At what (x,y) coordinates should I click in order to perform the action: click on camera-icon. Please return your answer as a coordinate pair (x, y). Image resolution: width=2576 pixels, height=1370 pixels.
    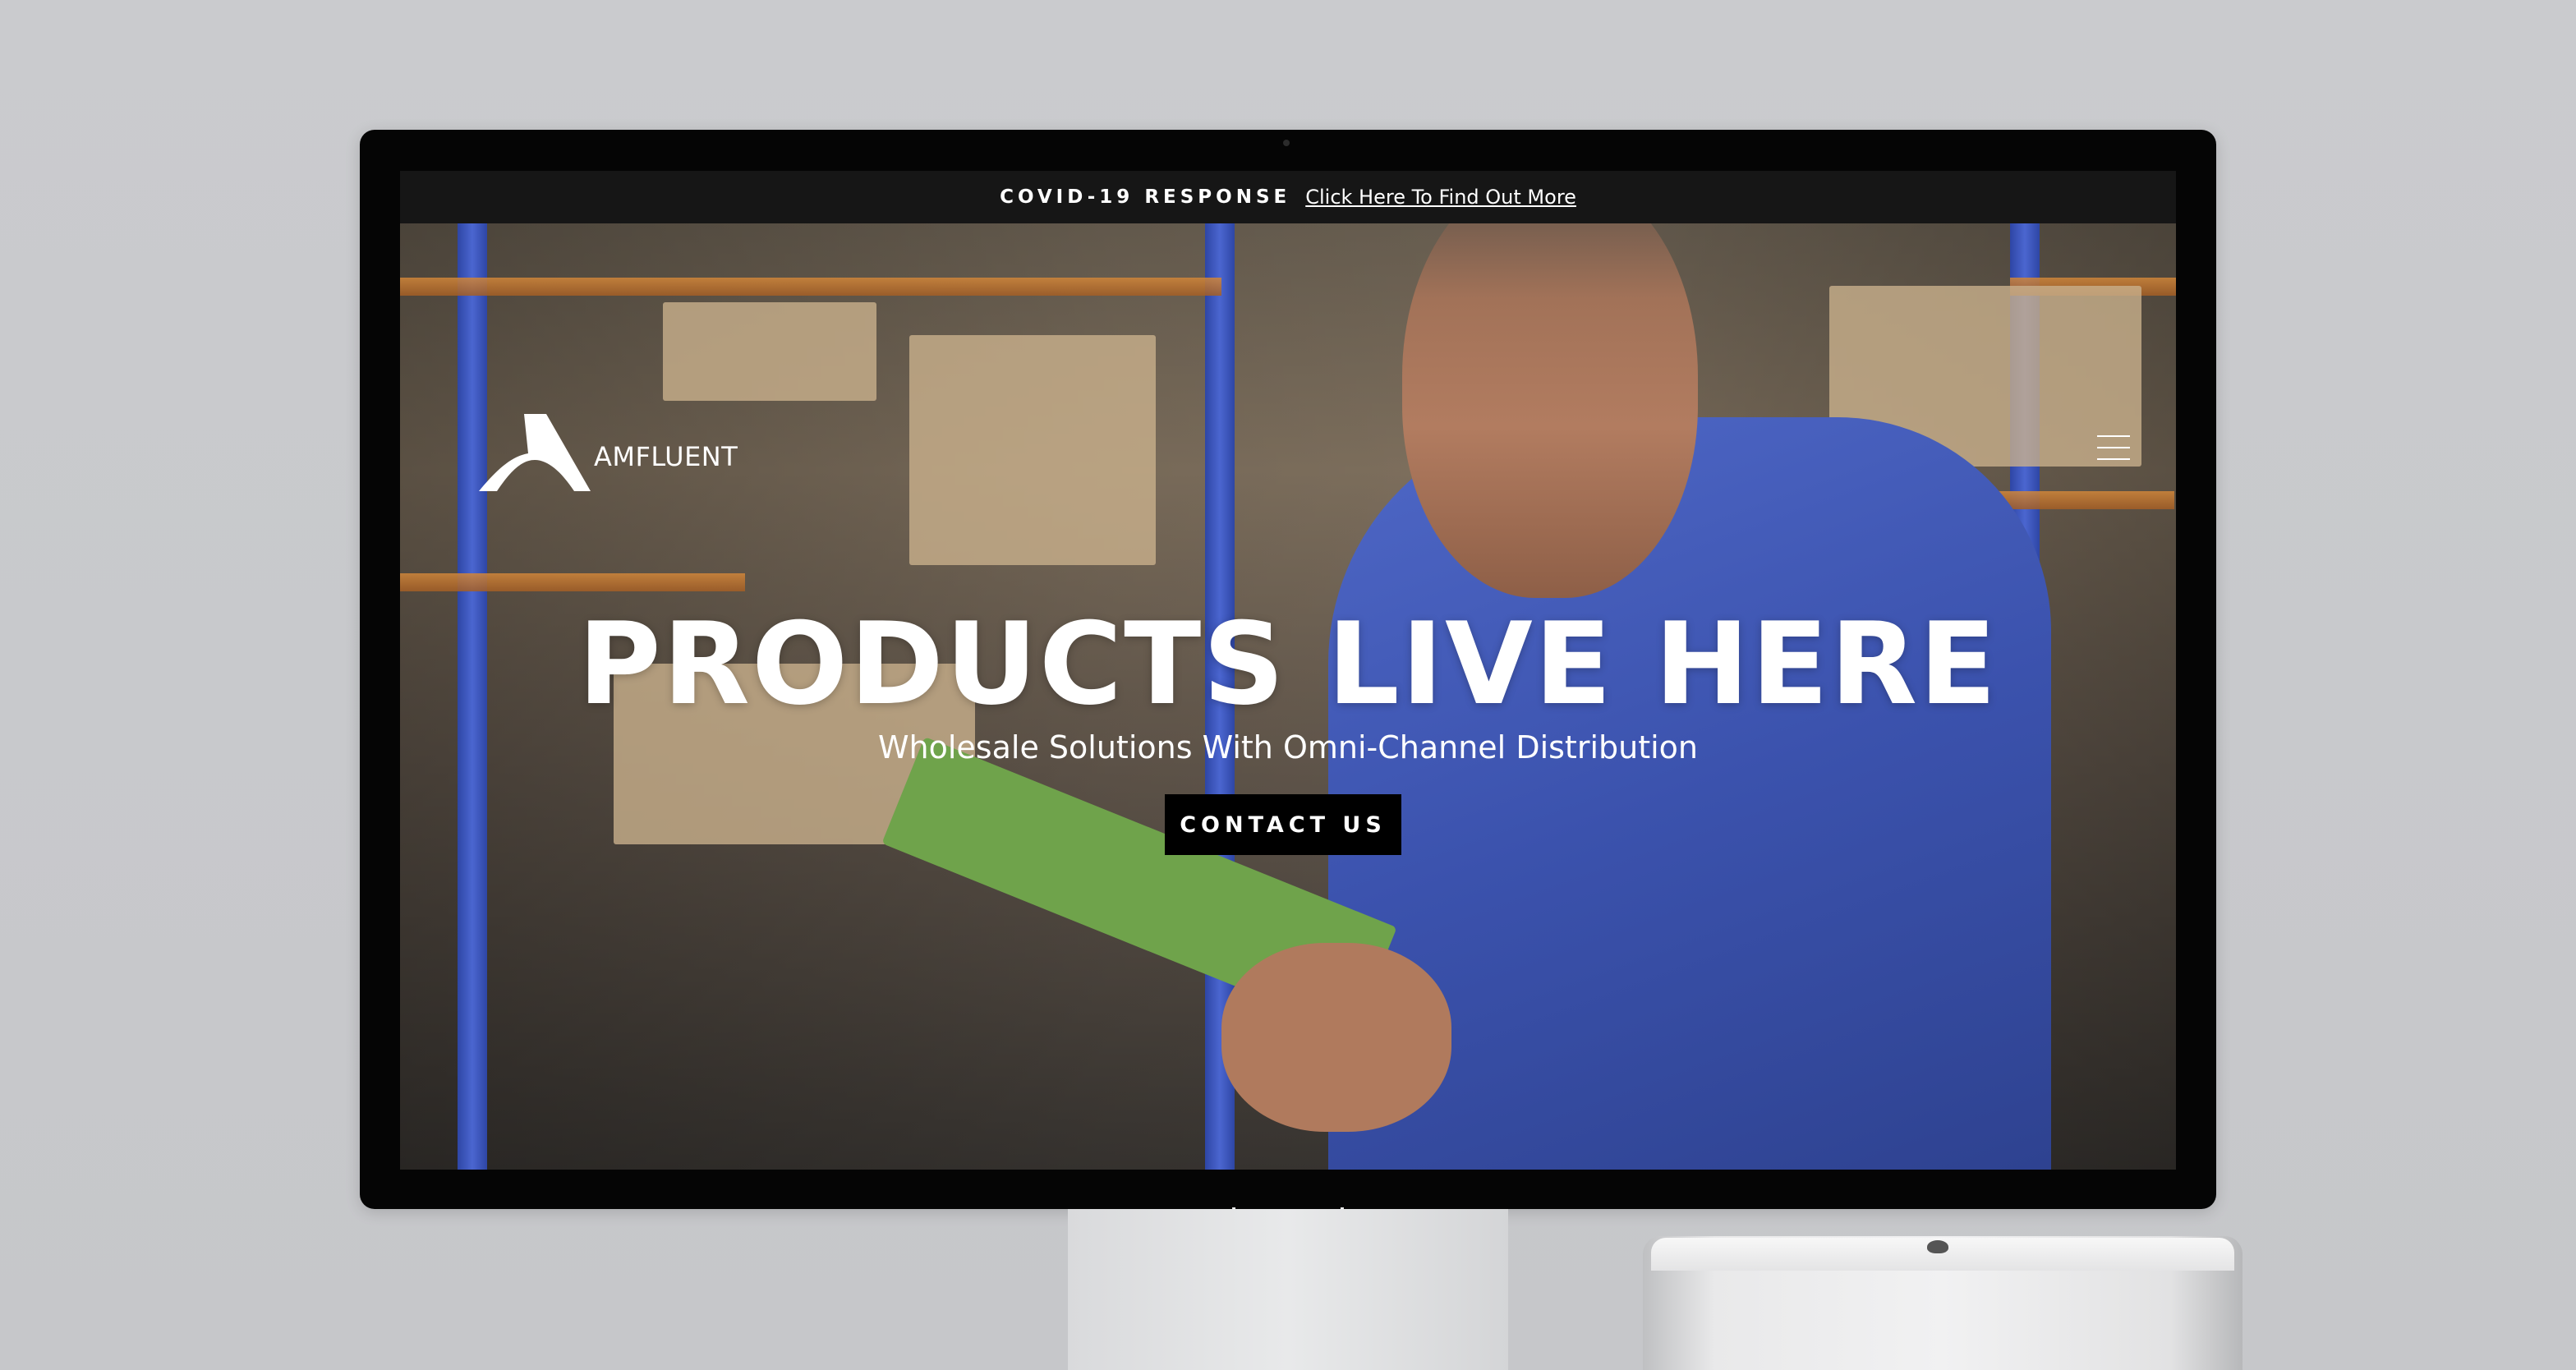
    Looking at the image, I should click on (1286, 143).